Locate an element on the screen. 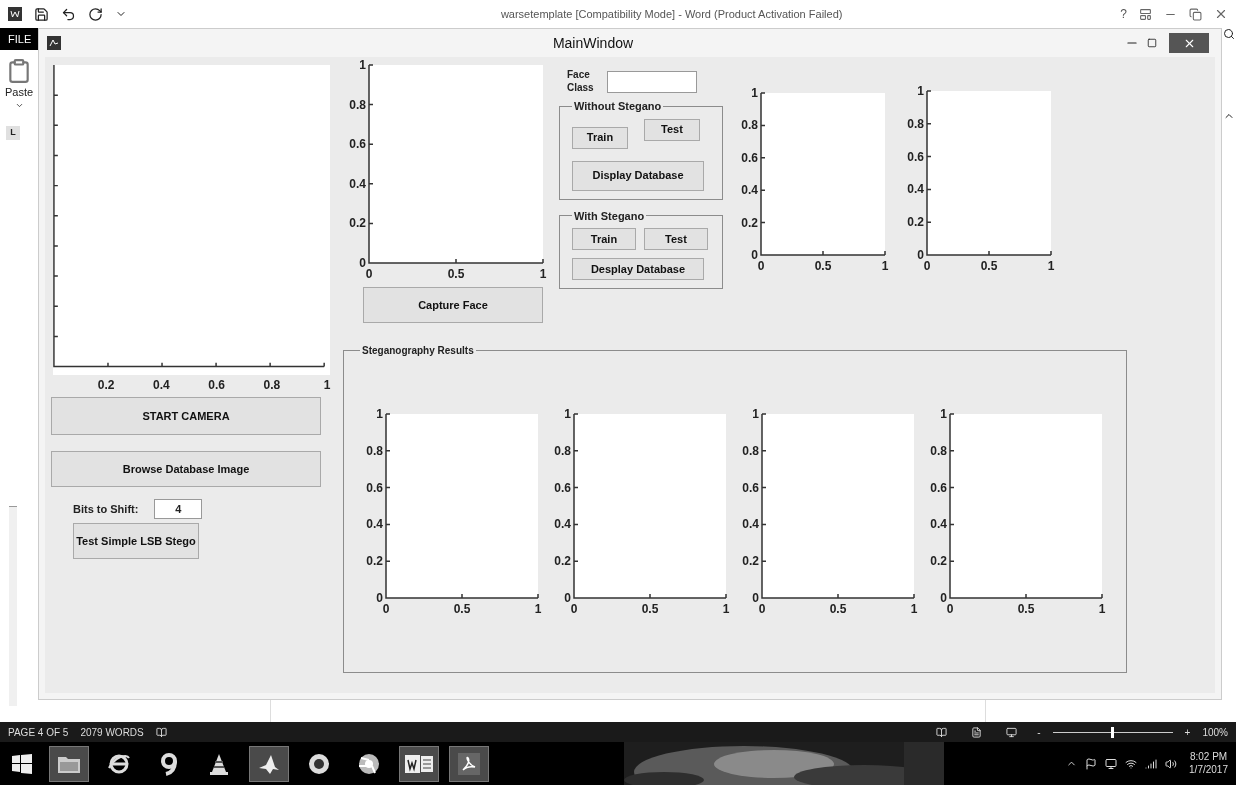 The image size is (1236, 785). save-icon is located at coordinates (41, 14).